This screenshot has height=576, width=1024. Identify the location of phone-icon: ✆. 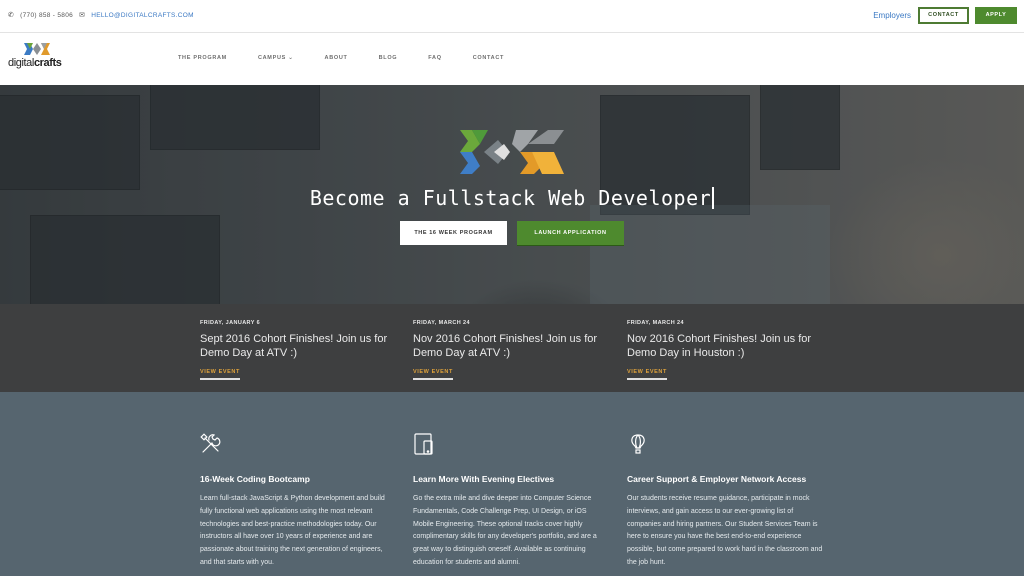
(11, 15).